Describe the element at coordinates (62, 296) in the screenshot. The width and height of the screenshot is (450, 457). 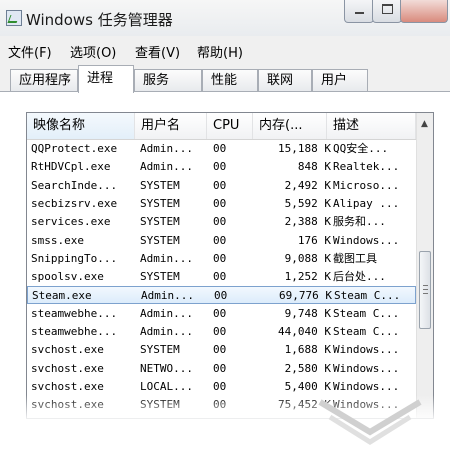
I see `cell-image-name: Steam.exe` at that location.